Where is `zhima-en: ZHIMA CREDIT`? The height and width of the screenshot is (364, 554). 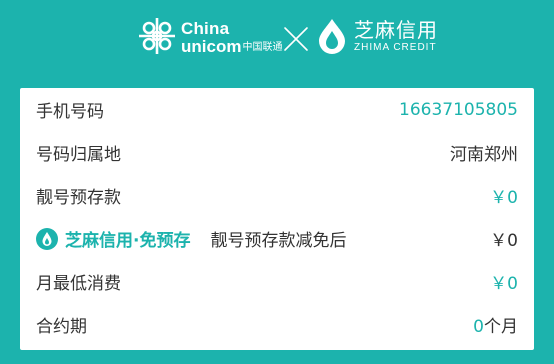 zhima-en: ZHIMA CREDIT is located at coordinates (395, 47).